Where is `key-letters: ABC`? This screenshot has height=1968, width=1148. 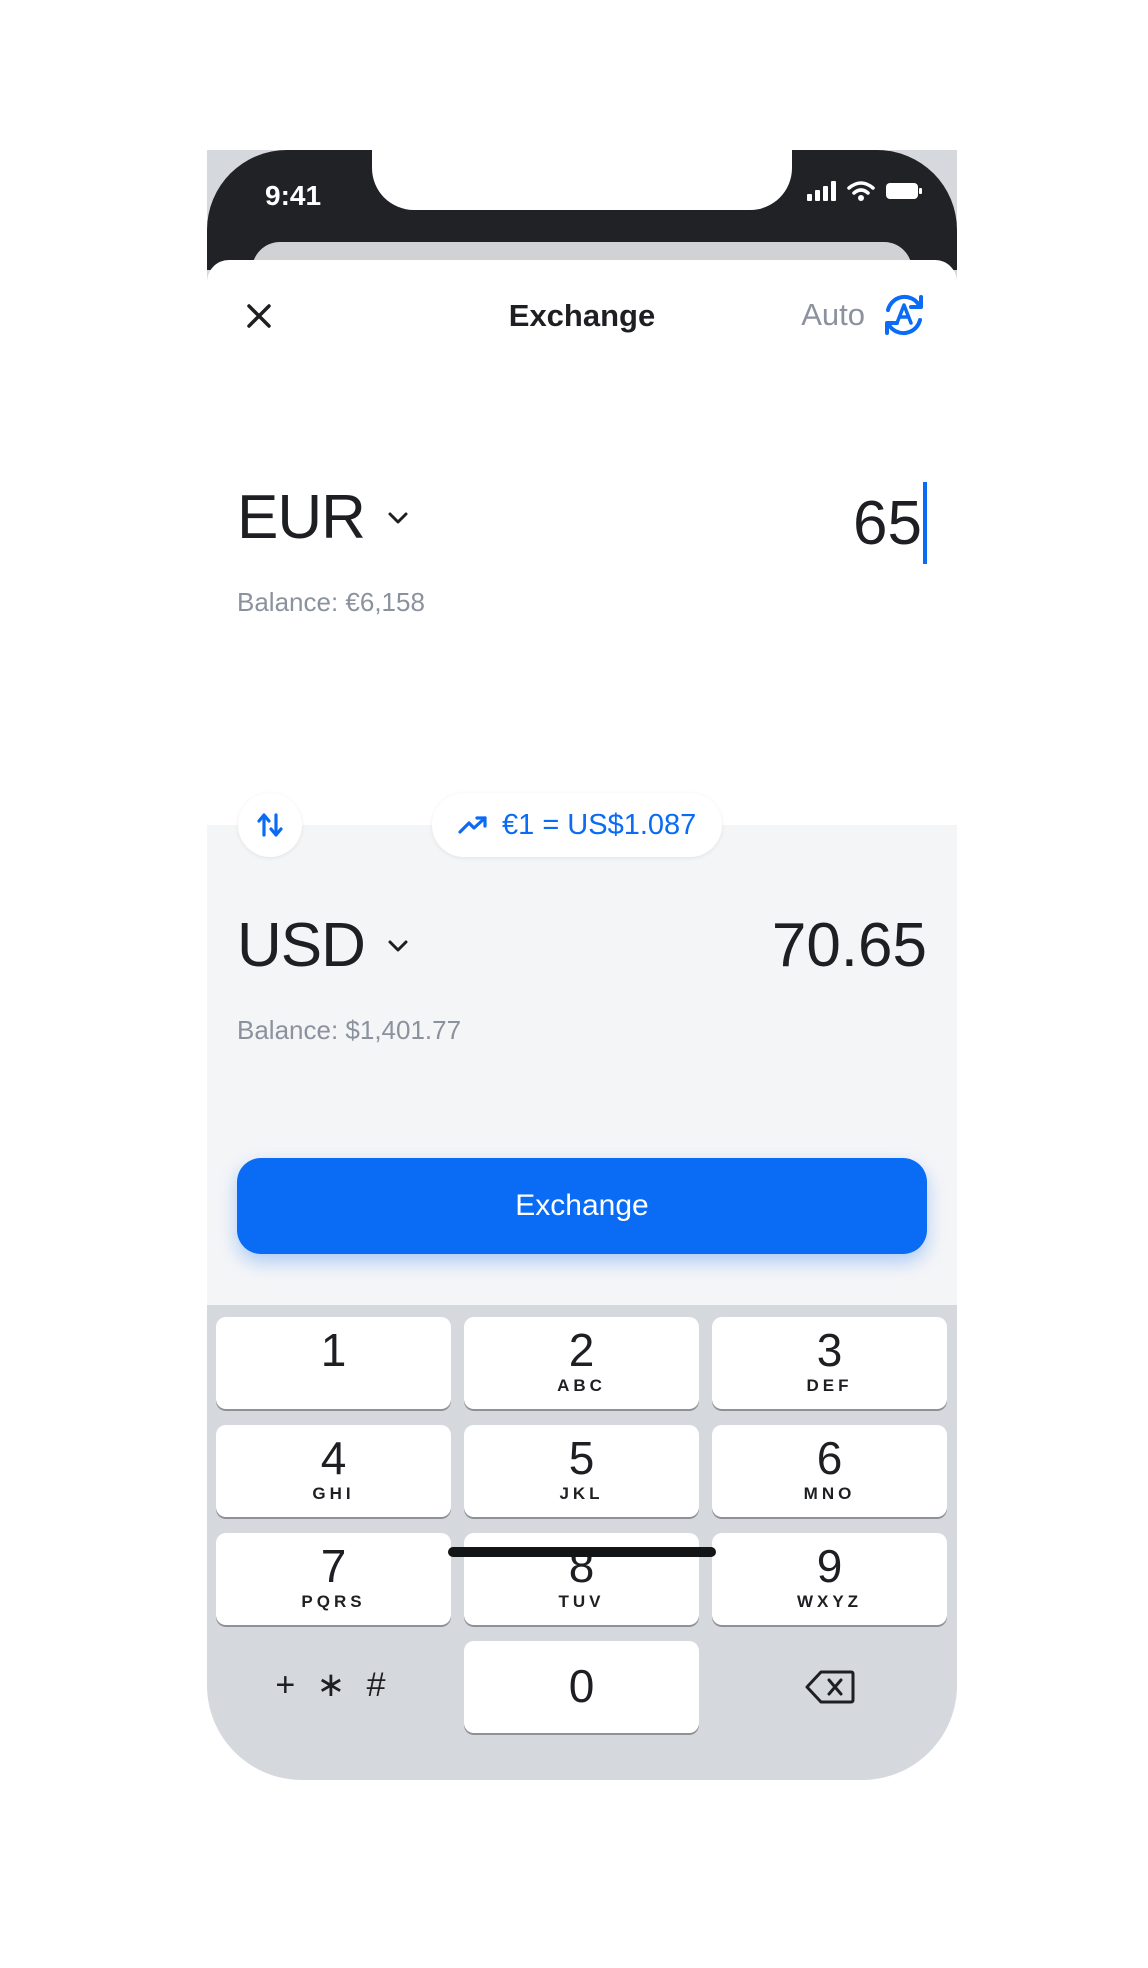 key-letters: ABC is located at coordinates (581, 1385).